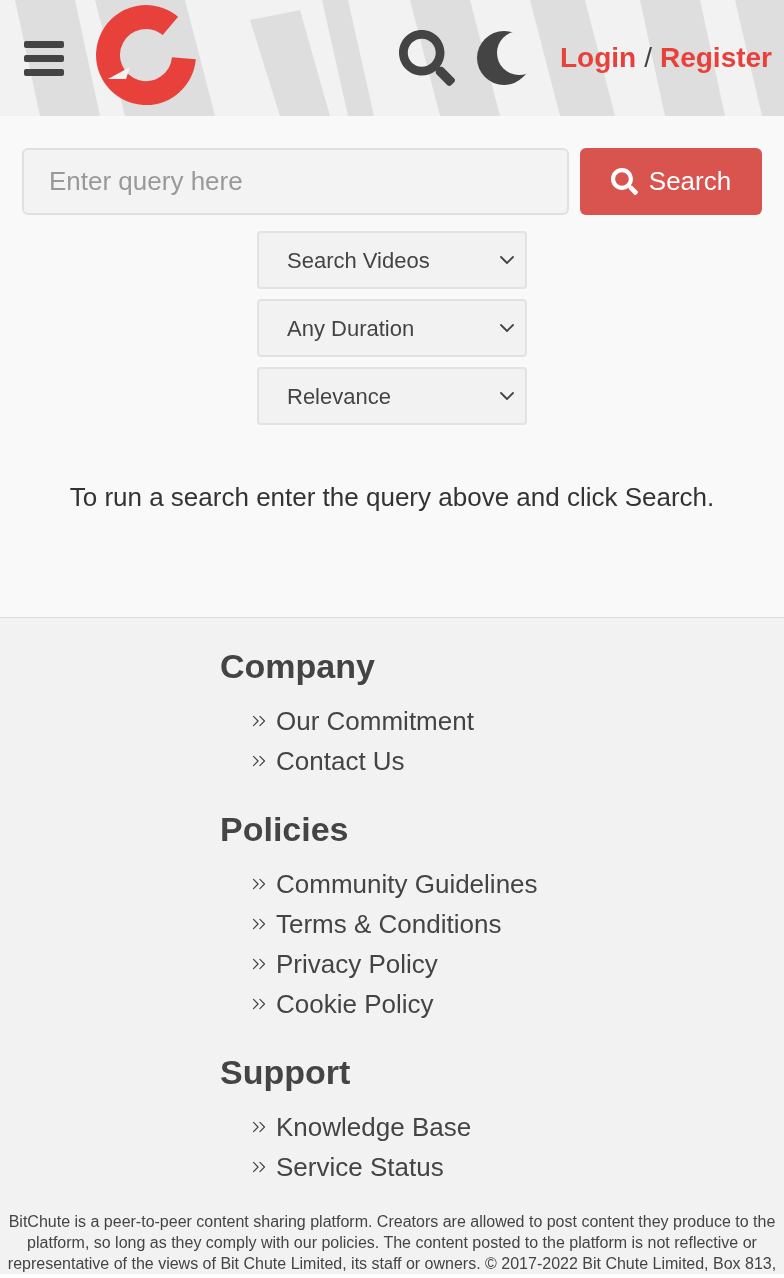  Describe the element at coordinates (295, 181) in the screenshot. I see `search-field: Enter query here` at that location.